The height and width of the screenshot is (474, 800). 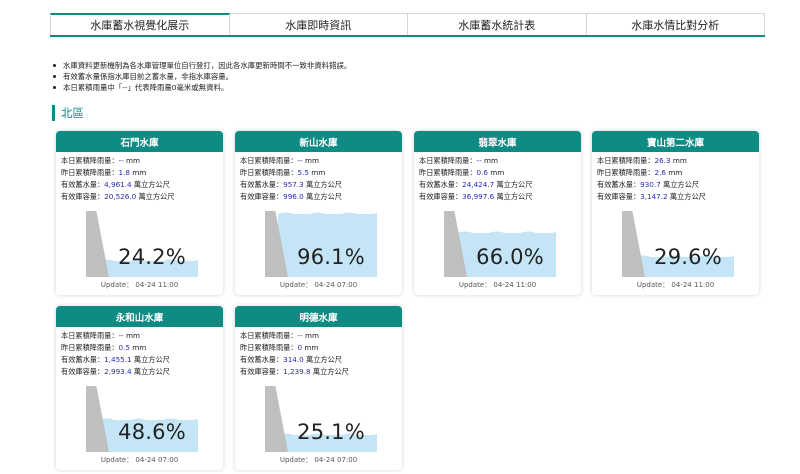 I want to click on storage-value: 4,961.4, so click(x=118, y=184).